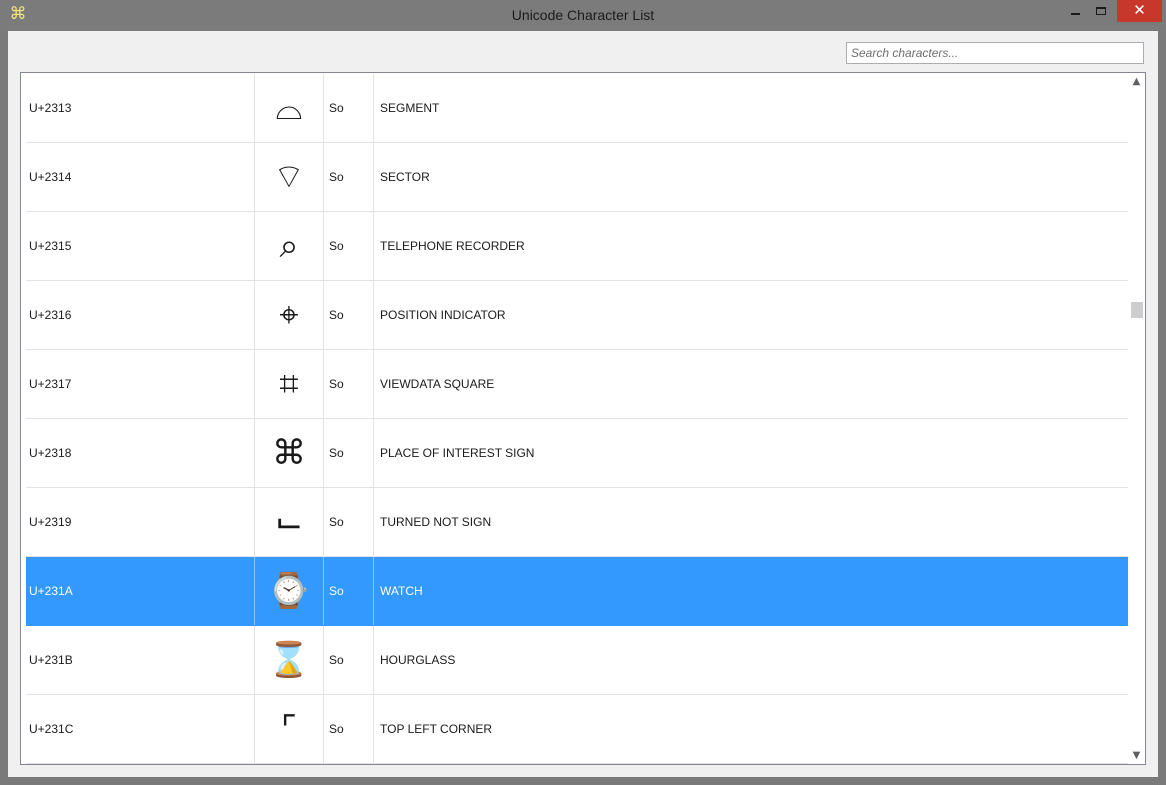 The image size is (1166, 785). What do you see at coordinates (401, 591) in the screenshot?
I see `name-cell: WATCH` at bounding box center [401, 591].